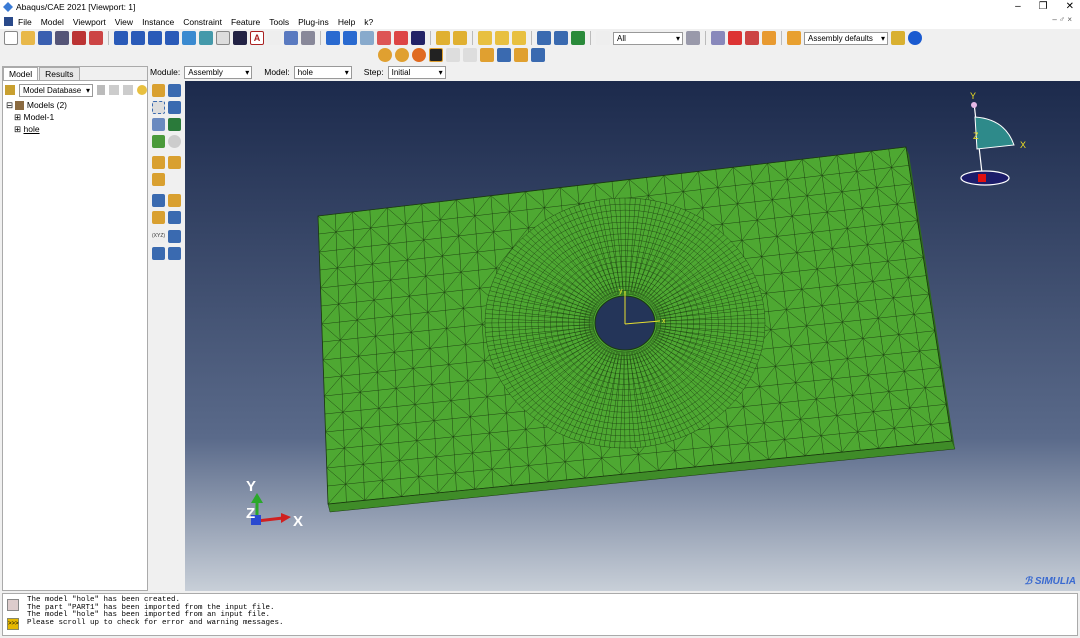 This screenshot has width=1080, height=638. Describe the element at coordinates (202, 22) in the screenshot. I see `menu-constraint: Constraint` at that location.